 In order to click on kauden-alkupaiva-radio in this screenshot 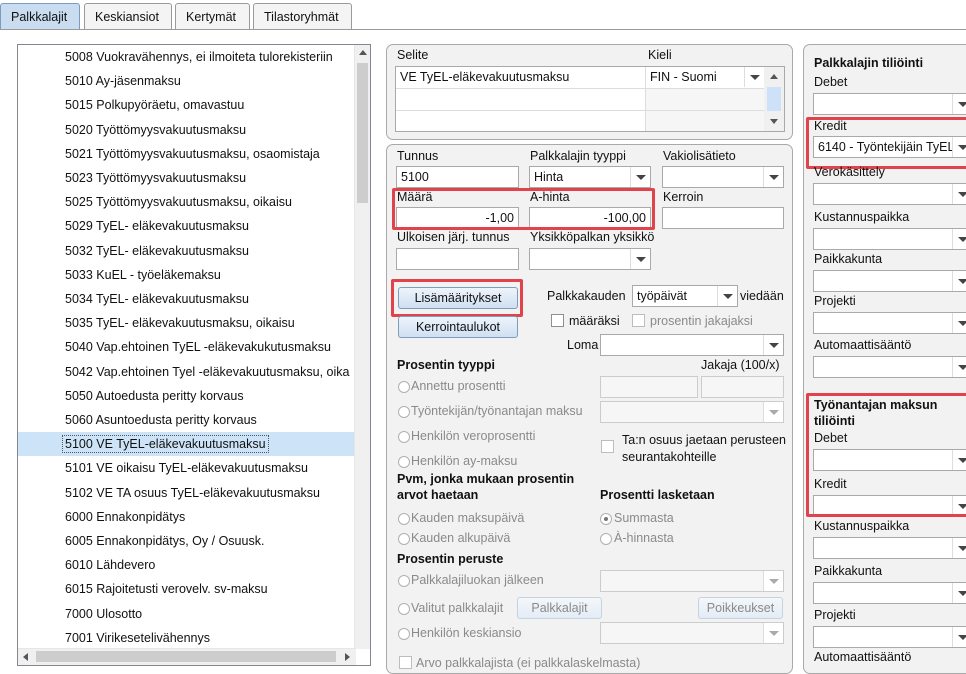, I will do `click(404, 539)`.